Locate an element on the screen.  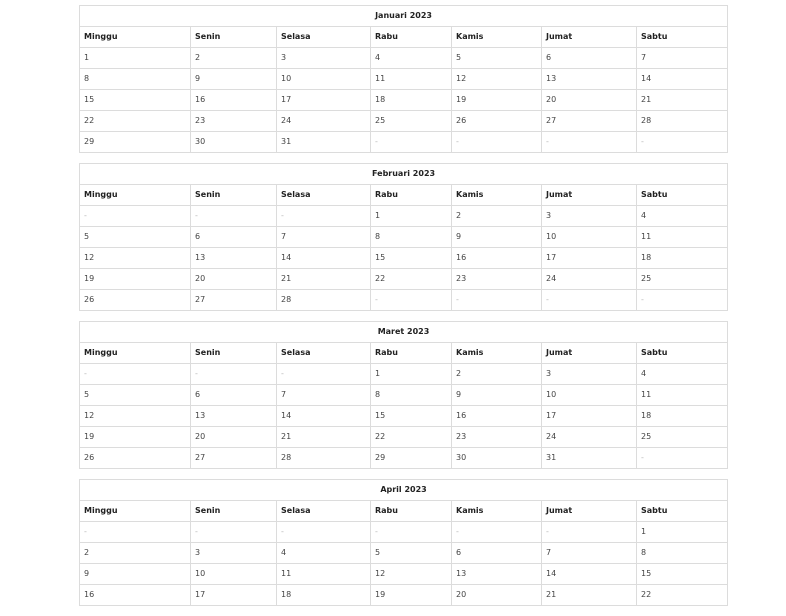
day-cell: 18 is located at coordinates (323, 595).